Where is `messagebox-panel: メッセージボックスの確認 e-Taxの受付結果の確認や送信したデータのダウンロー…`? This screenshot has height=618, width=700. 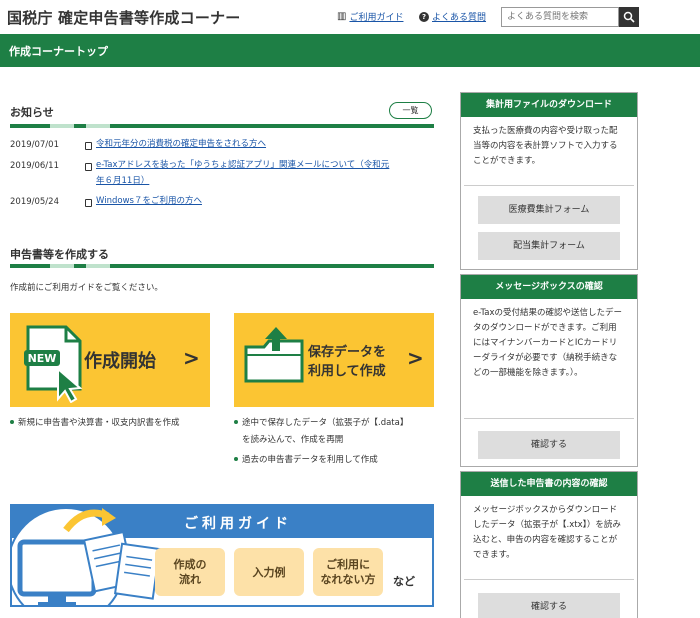 messagebox-panel: メッセージボックスの確認 e-Taxの受付結果の確認や送信したデータのダウンロー… is located at coordinates (549, 370).